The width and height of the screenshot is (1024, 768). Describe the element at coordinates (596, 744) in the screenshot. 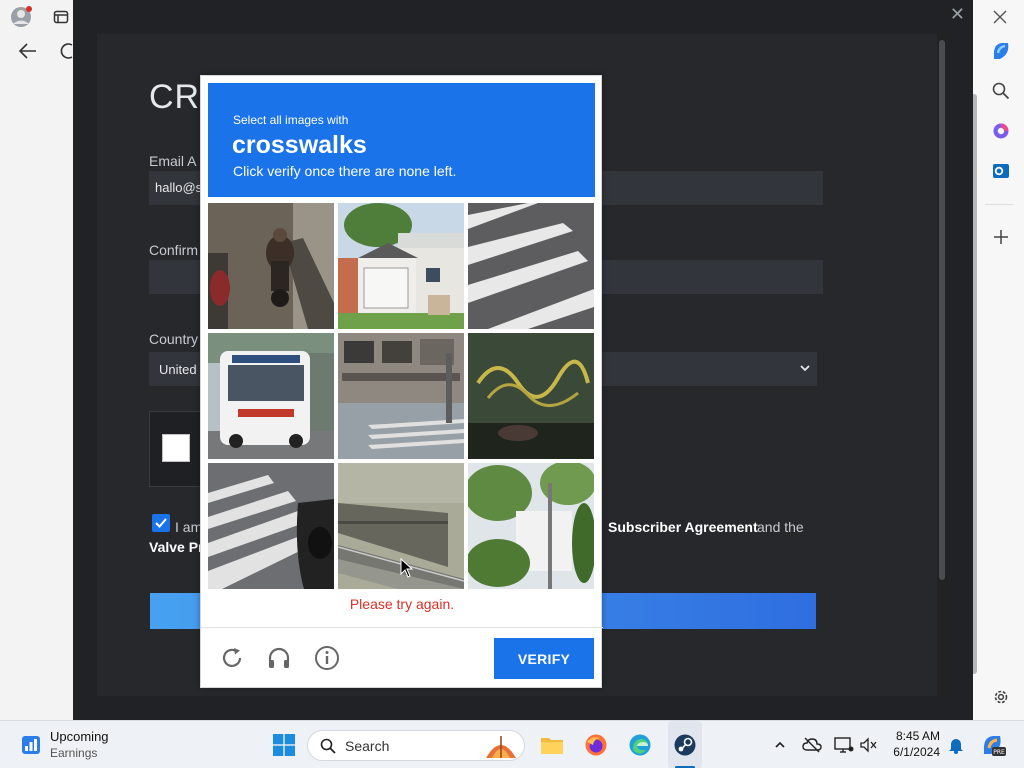

I see `firefox-icon` at that location.